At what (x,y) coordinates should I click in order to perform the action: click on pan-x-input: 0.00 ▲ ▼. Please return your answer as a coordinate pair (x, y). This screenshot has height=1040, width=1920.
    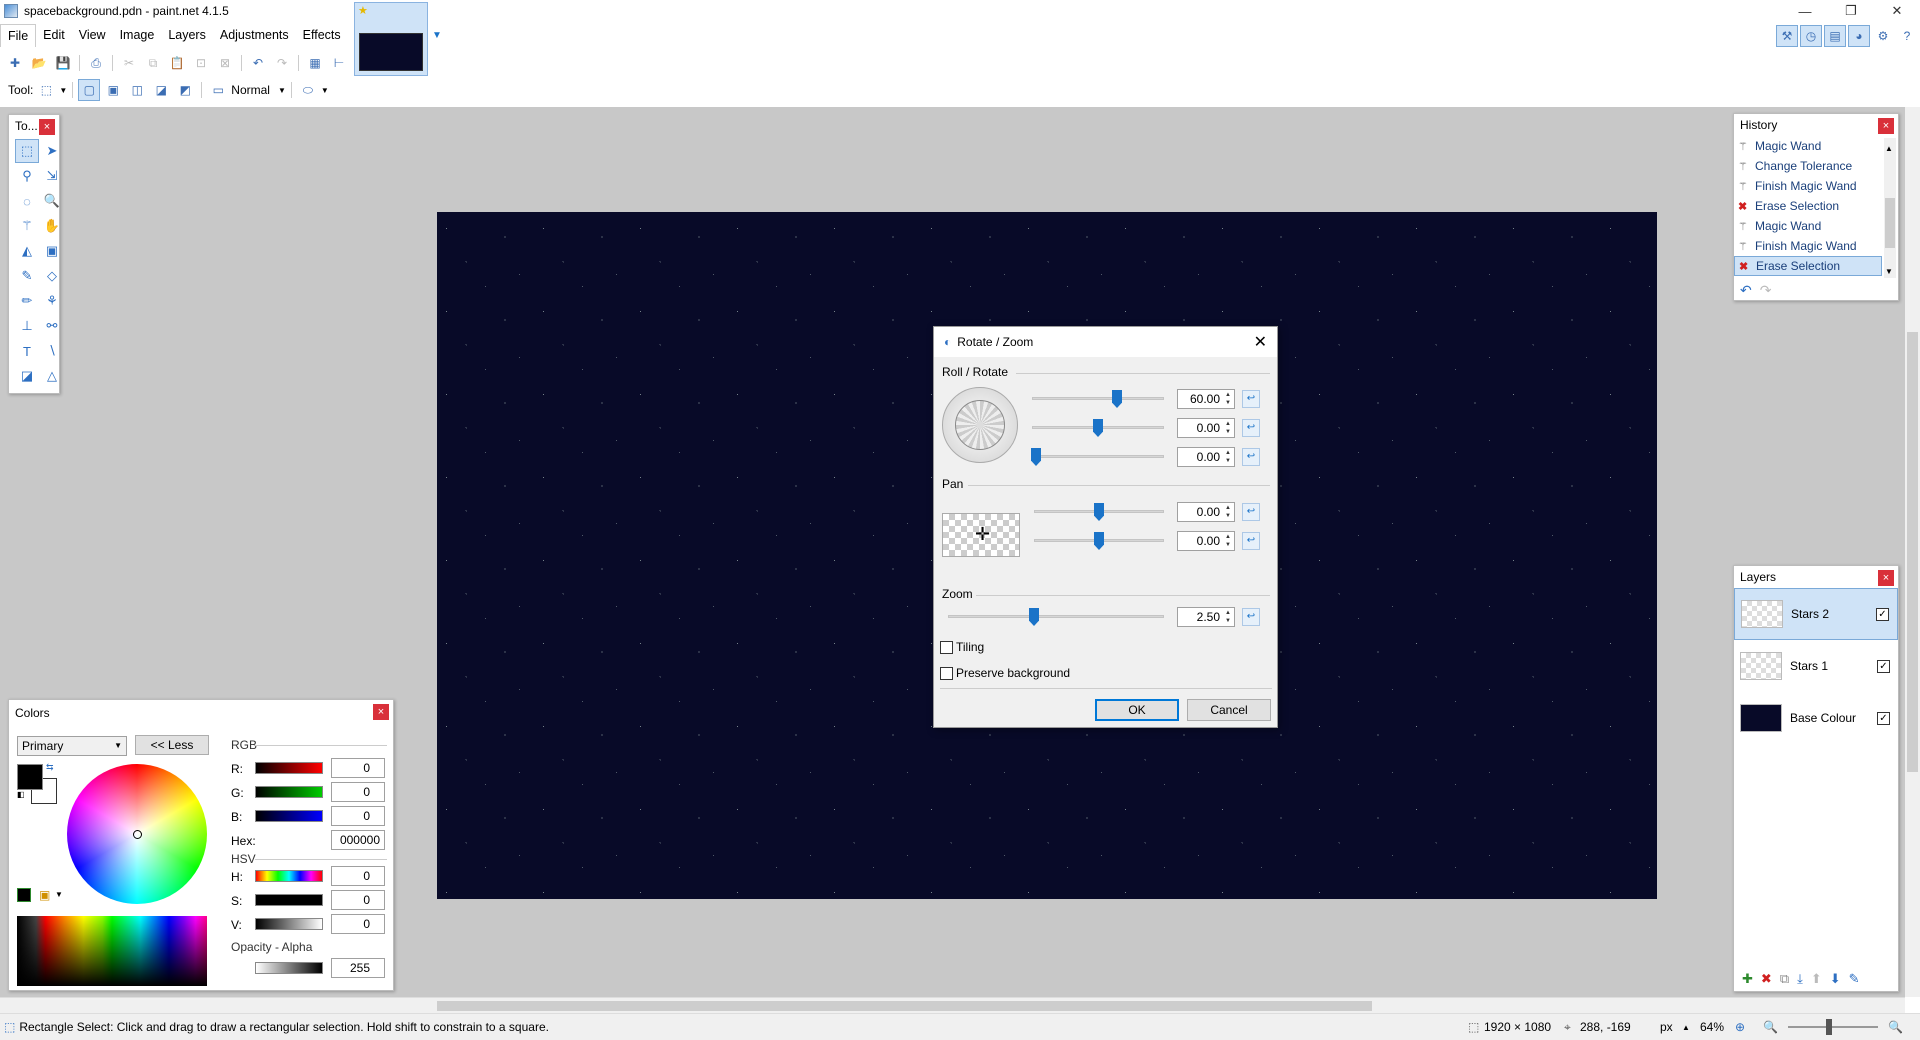
    Looking at the image, I should click on (1206, 512).